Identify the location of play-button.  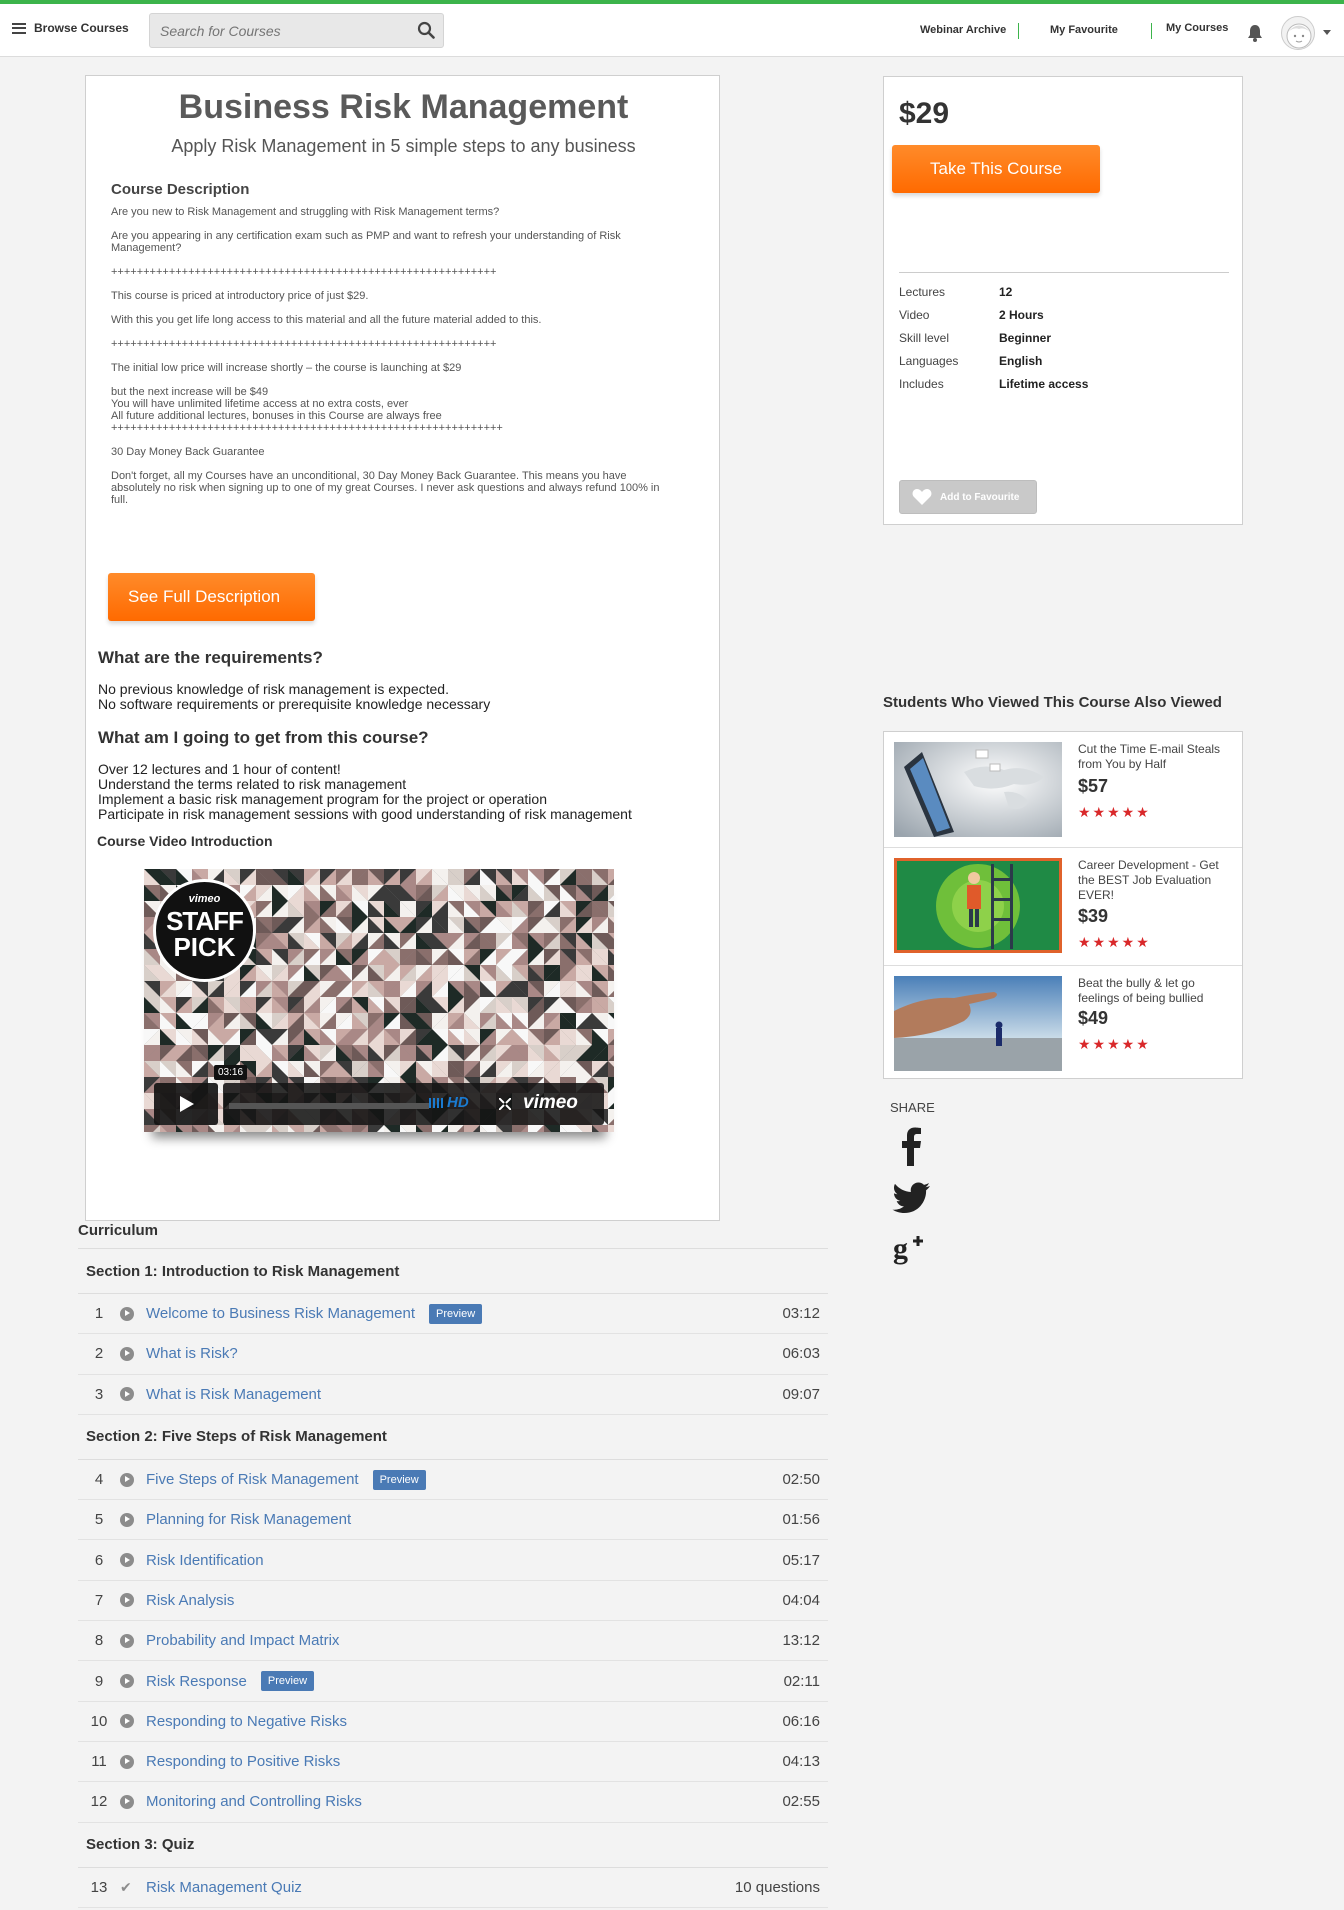
(186, 1104).